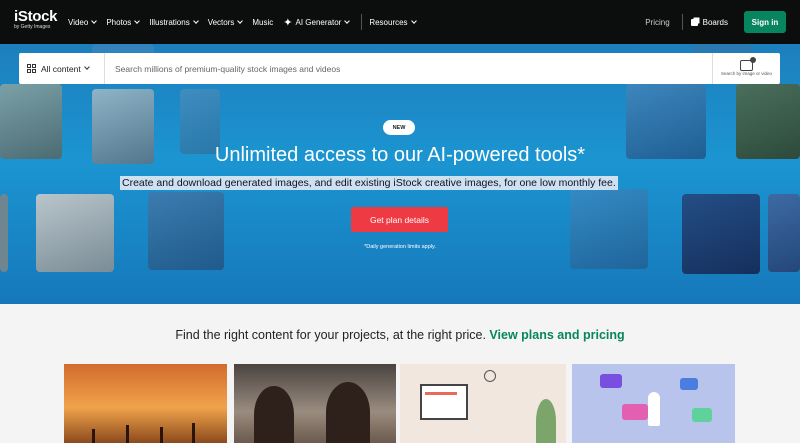 The width and height of the screenshot is (800, 443). I want to click on plant-illustration, so click(546, 421).